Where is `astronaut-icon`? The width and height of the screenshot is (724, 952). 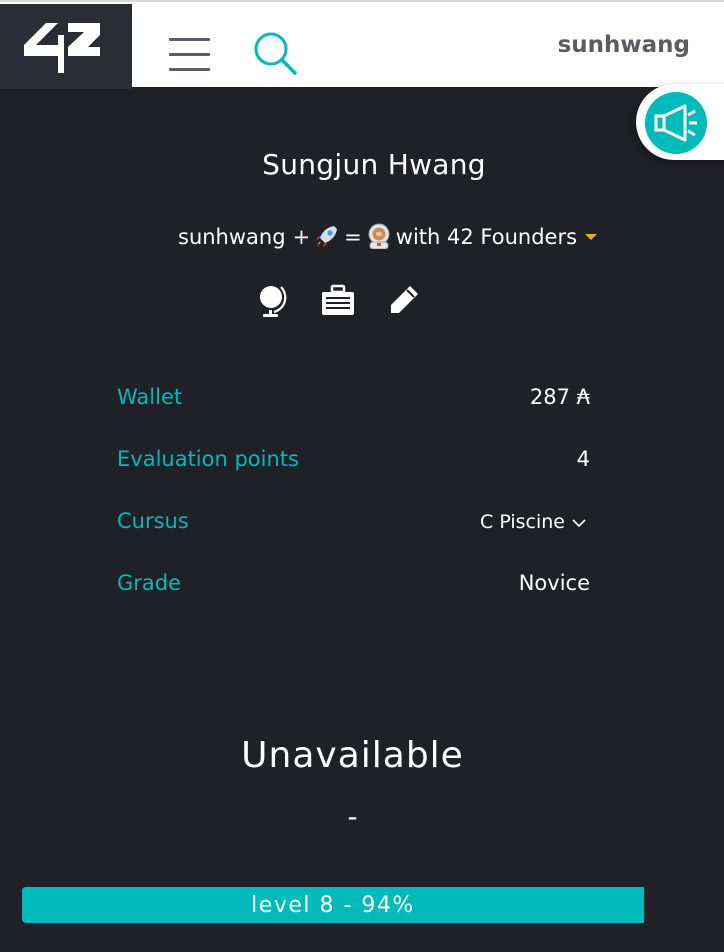 astronaut-icon is located at coordinates (379, 236).